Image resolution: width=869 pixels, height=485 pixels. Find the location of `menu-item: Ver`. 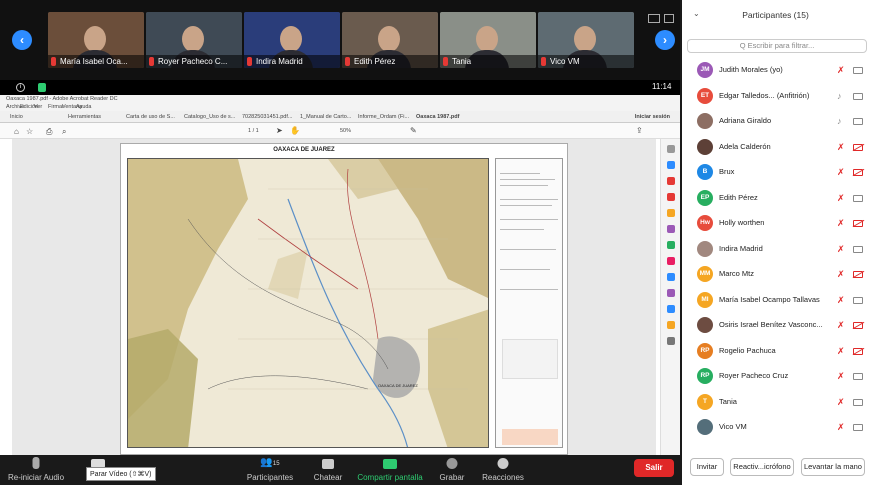

menu-item: Ver is located at coordinates (38, 107).